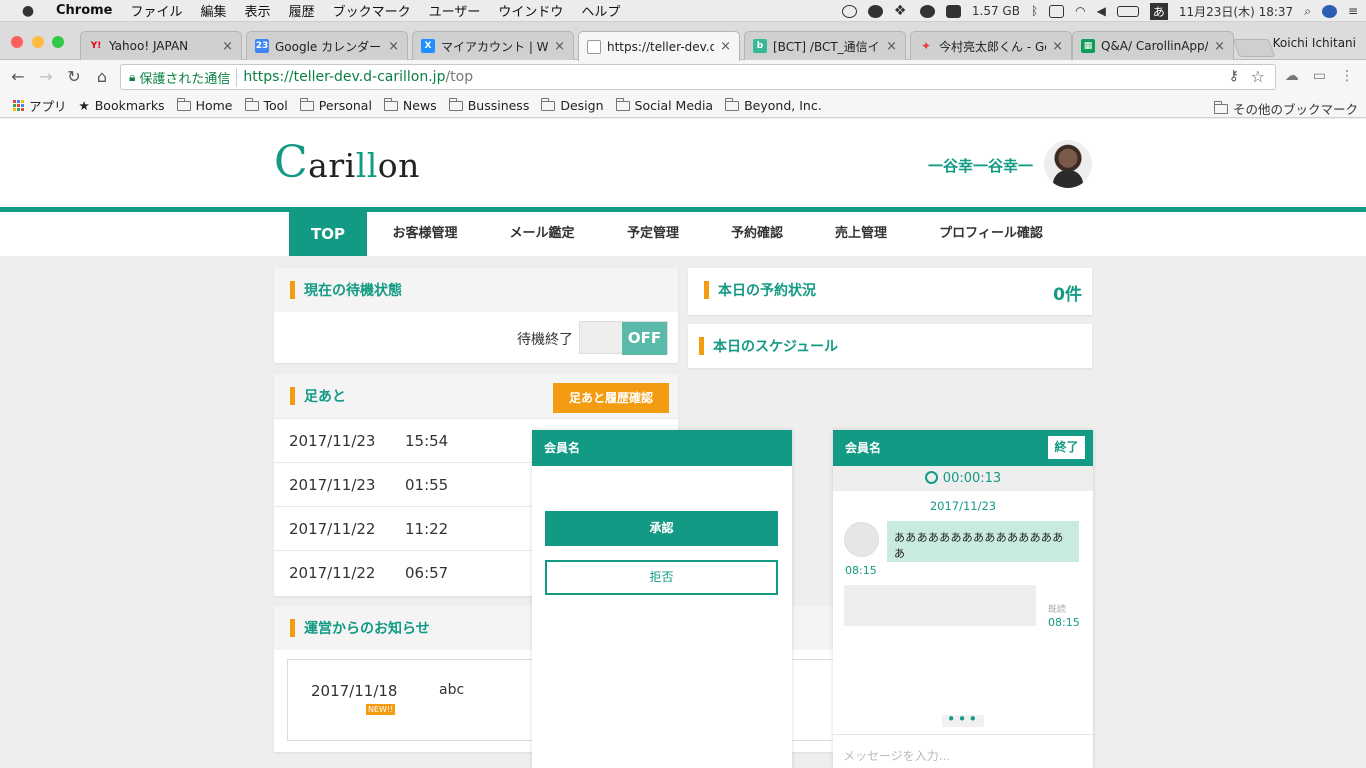 This screenshot has height=768, width=1366. What do you see at coordinates (542, 234) in the screenshot?
I see `nav-mail-reading: メール鑑定` at bounding box center [542, 234].